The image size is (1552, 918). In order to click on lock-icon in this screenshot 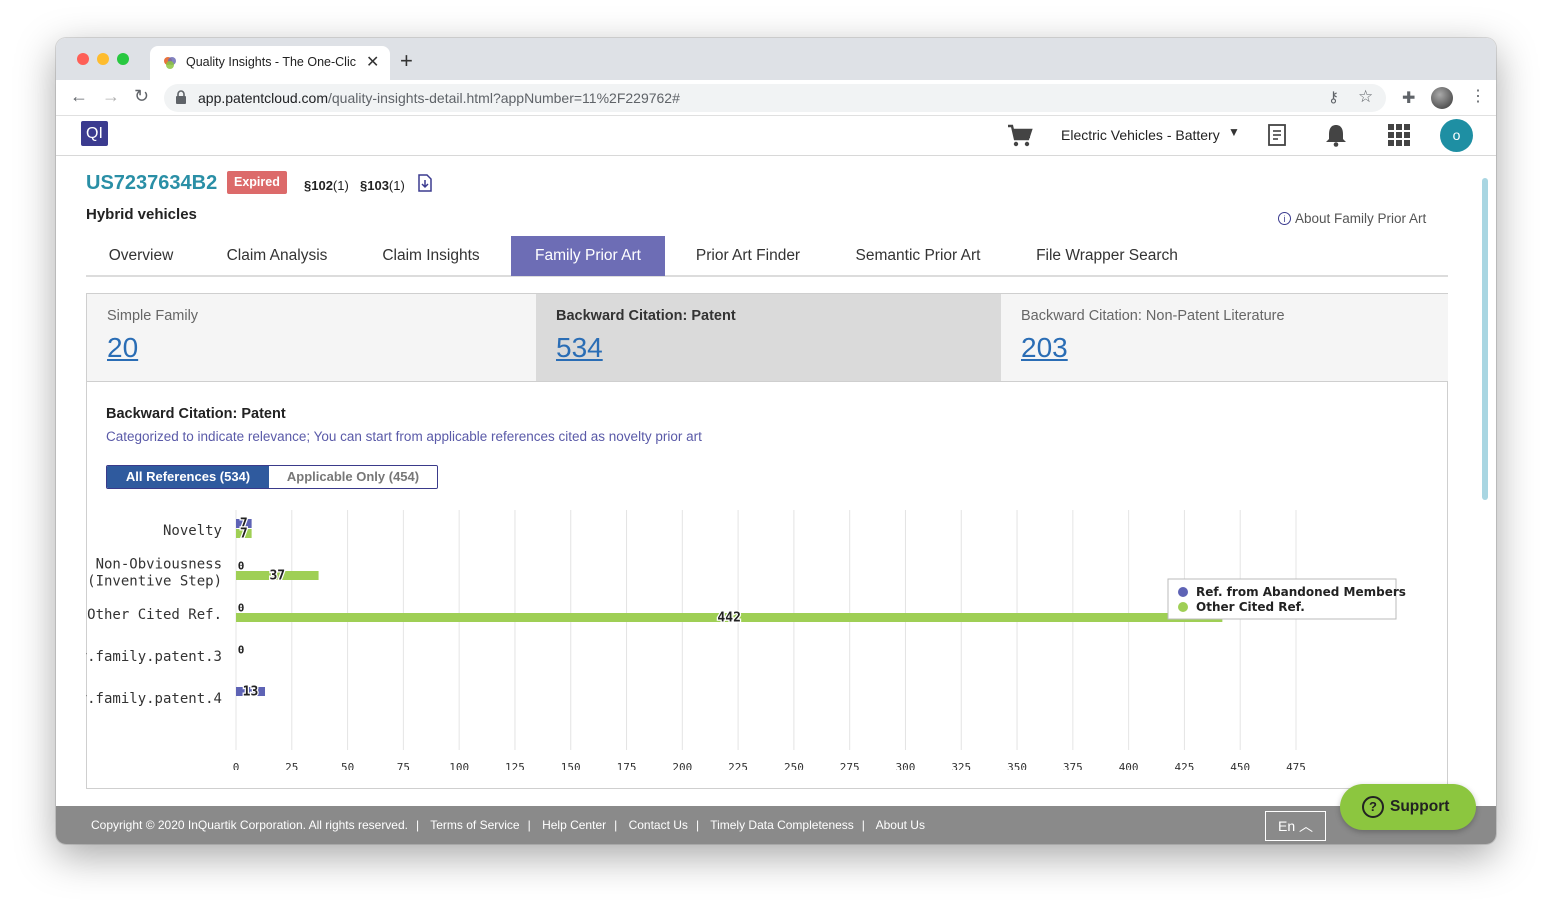, I will do `click(181, 97)`.